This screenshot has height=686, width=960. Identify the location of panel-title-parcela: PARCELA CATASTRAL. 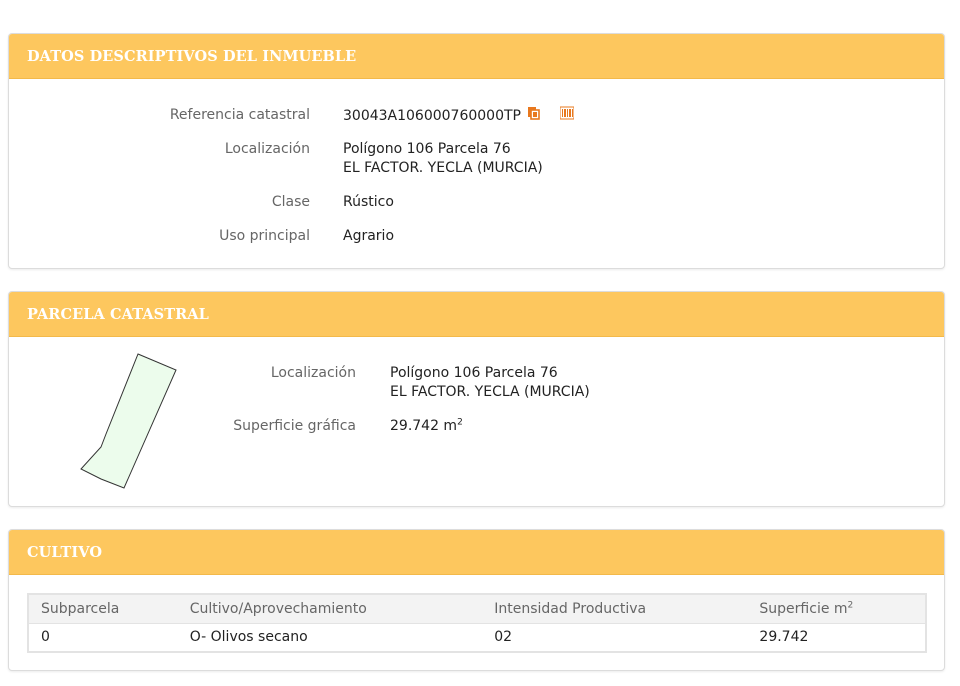
(118, 314).